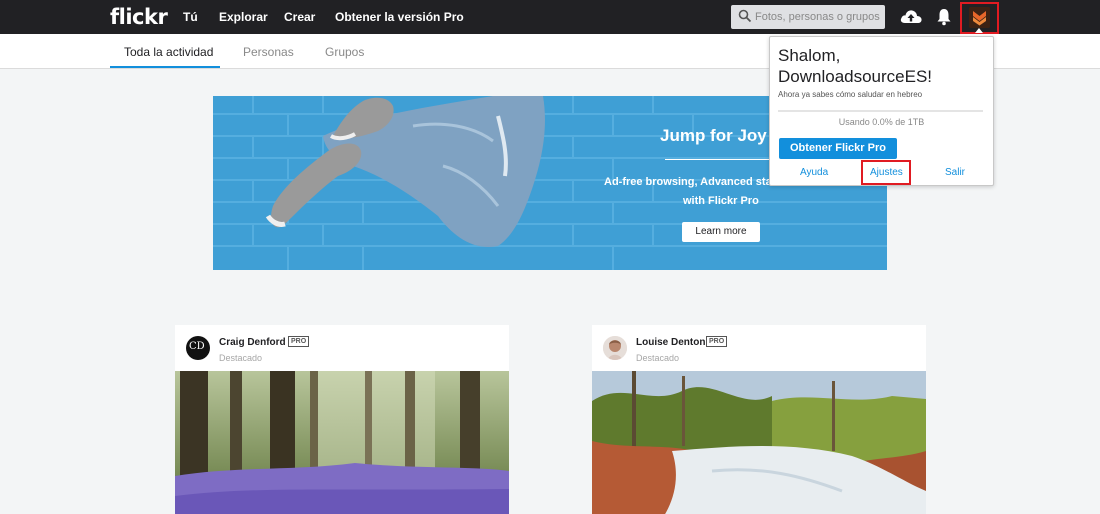 The height and width of the screenshot is (514, 1100). Describe the element at coordinates (886, 172) in the screenshot. I see `settings-highlight-box` at that location.